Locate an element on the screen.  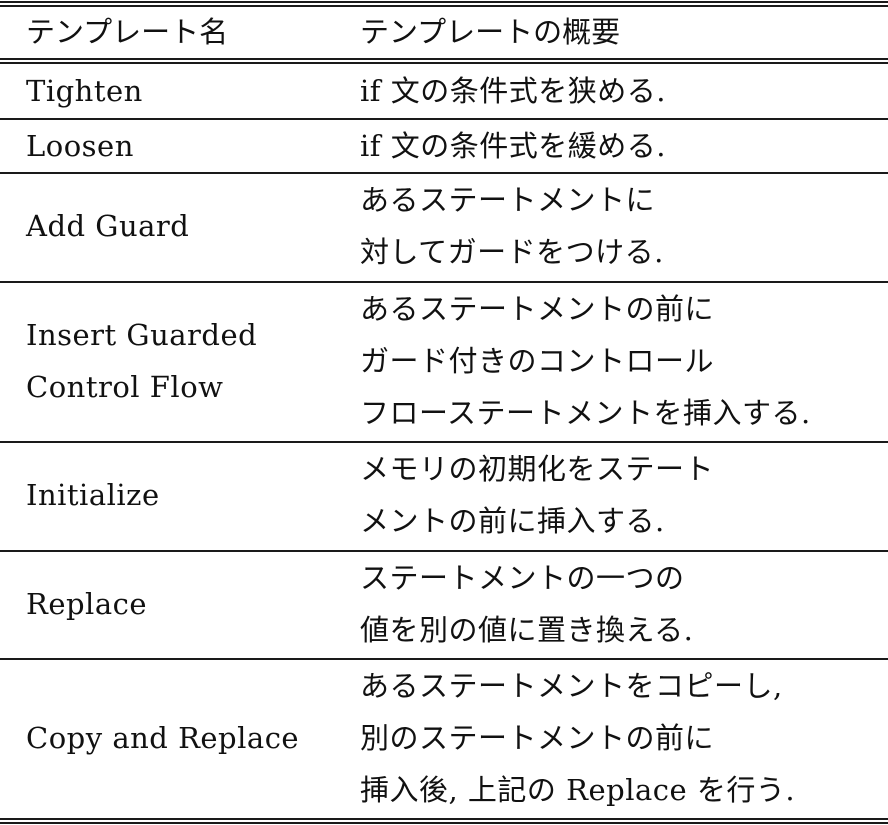
template-name: Tighten is located at coordinates (84, 91).